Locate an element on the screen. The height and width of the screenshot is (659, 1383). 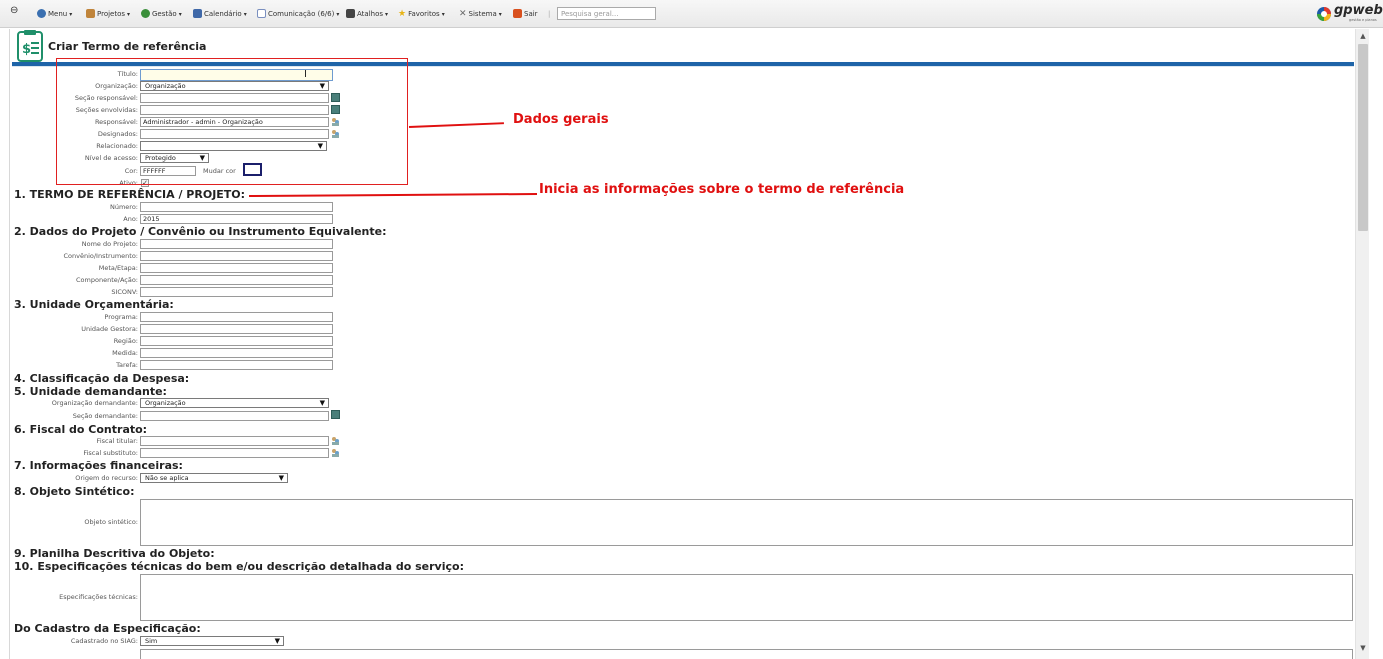
unidade-gestora-input is located at coordinates (236, 329).